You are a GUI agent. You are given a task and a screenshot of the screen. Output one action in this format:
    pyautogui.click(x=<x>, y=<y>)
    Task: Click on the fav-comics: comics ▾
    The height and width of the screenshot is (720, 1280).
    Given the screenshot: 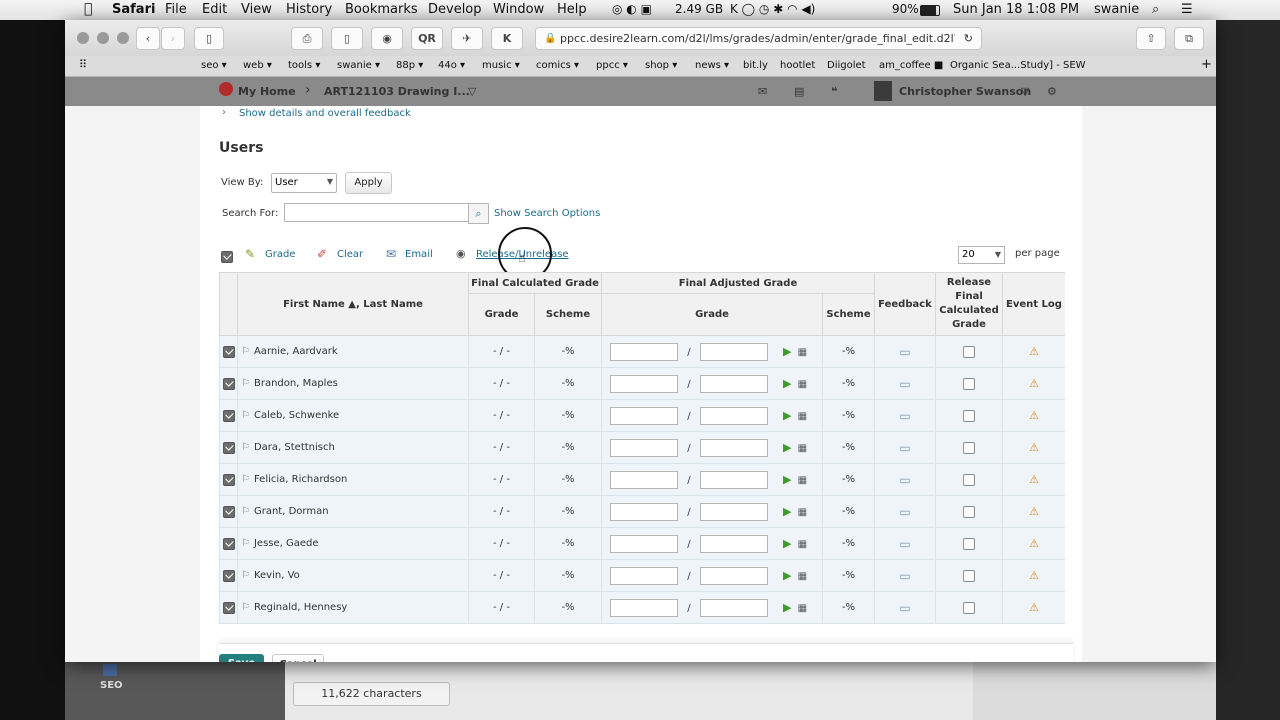 What is the action you would take?
    pyautogui.click(x=557, y=65)
    